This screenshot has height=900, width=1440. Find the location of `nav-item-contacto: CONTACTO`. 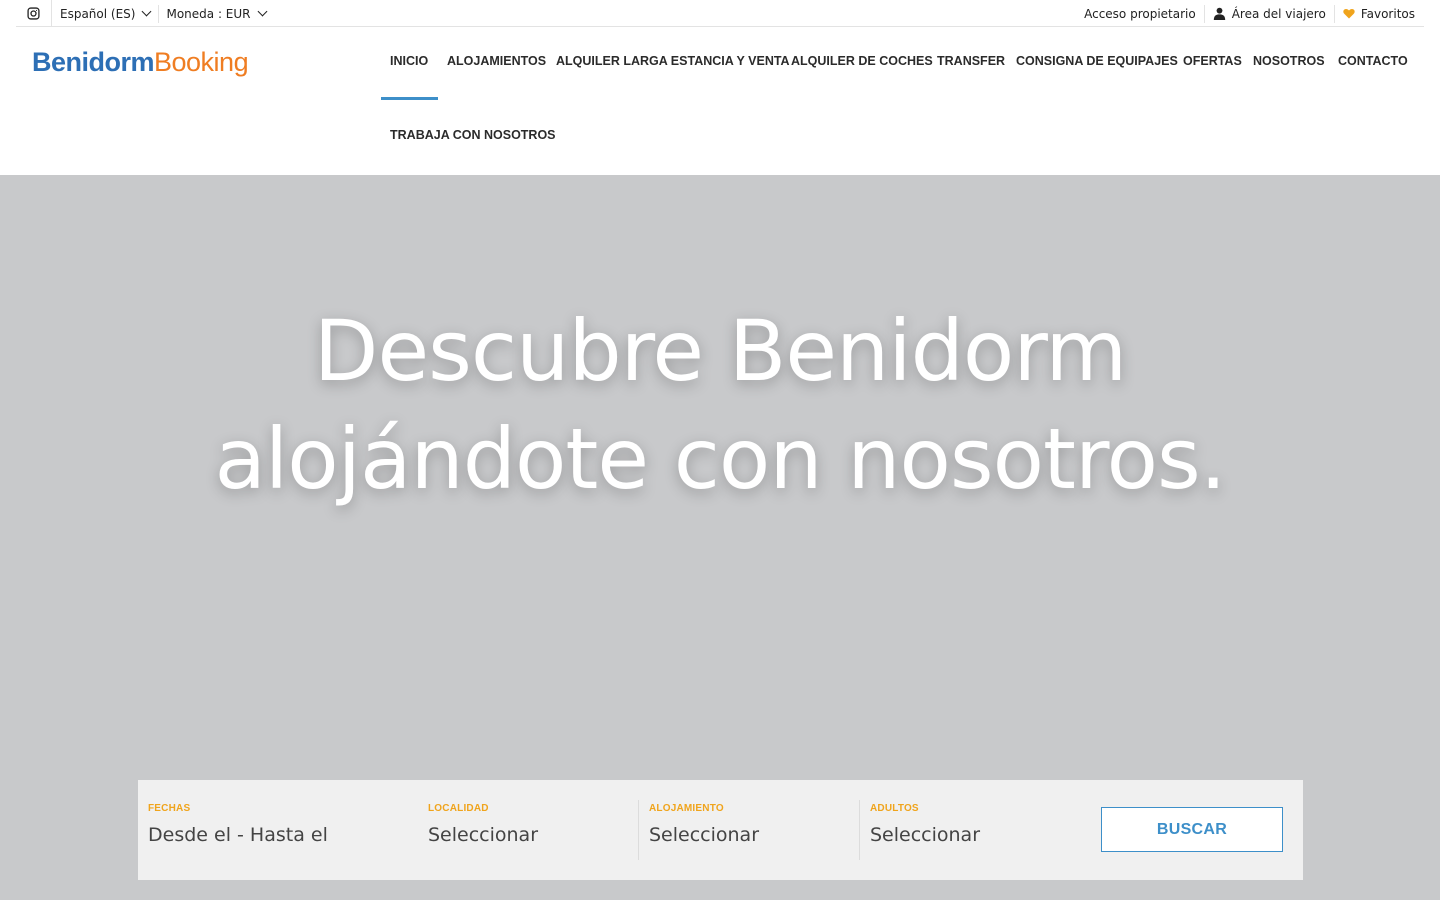

nav-item-contacto: CONTACTO is located at coordinates (1373, 61).